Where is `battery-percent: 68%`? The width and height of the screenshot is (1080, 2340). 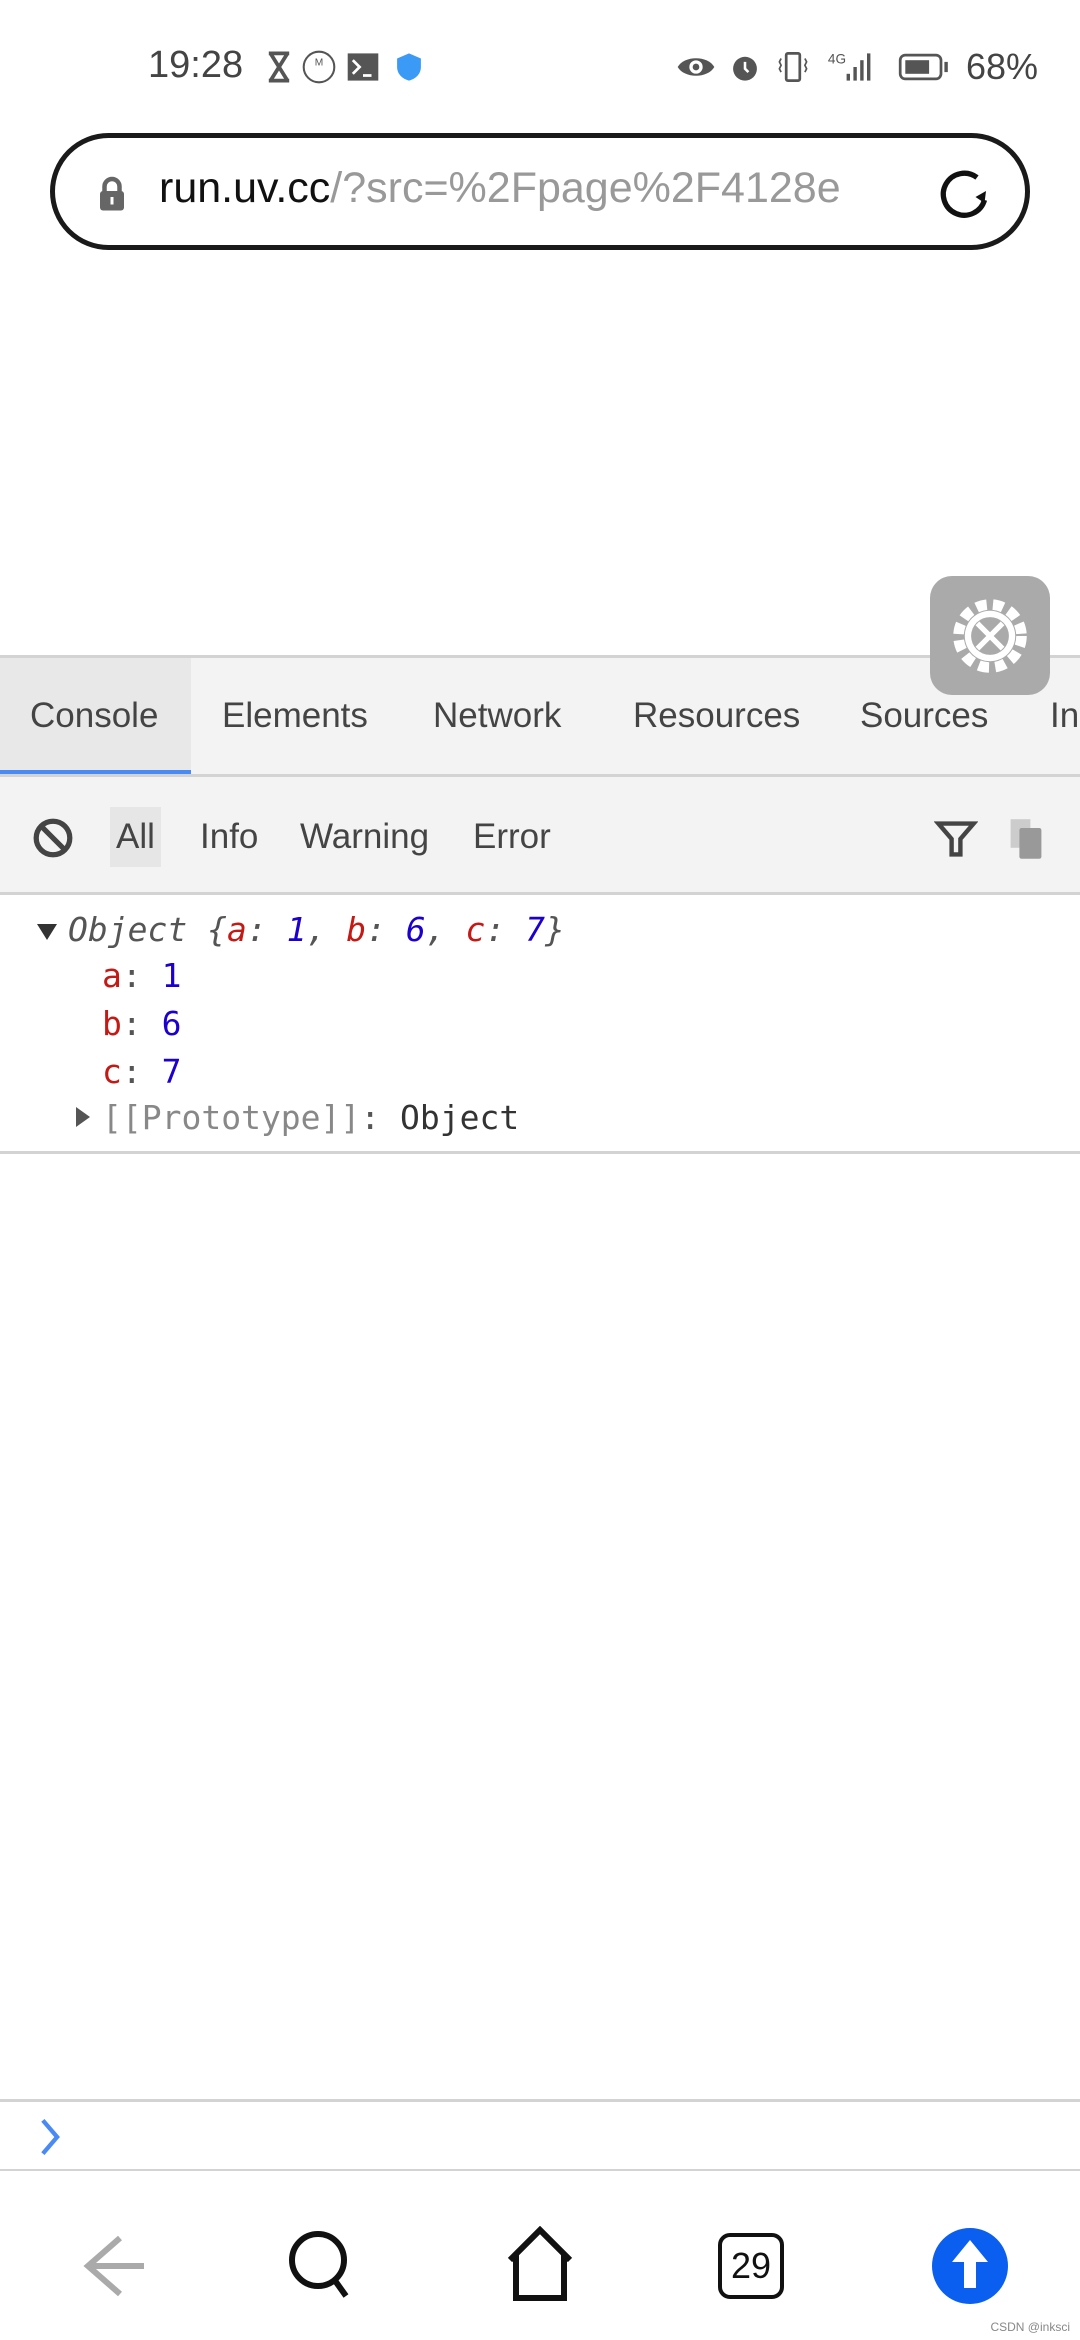
battery-percent: 68% is located at coordinates (1002, 66).